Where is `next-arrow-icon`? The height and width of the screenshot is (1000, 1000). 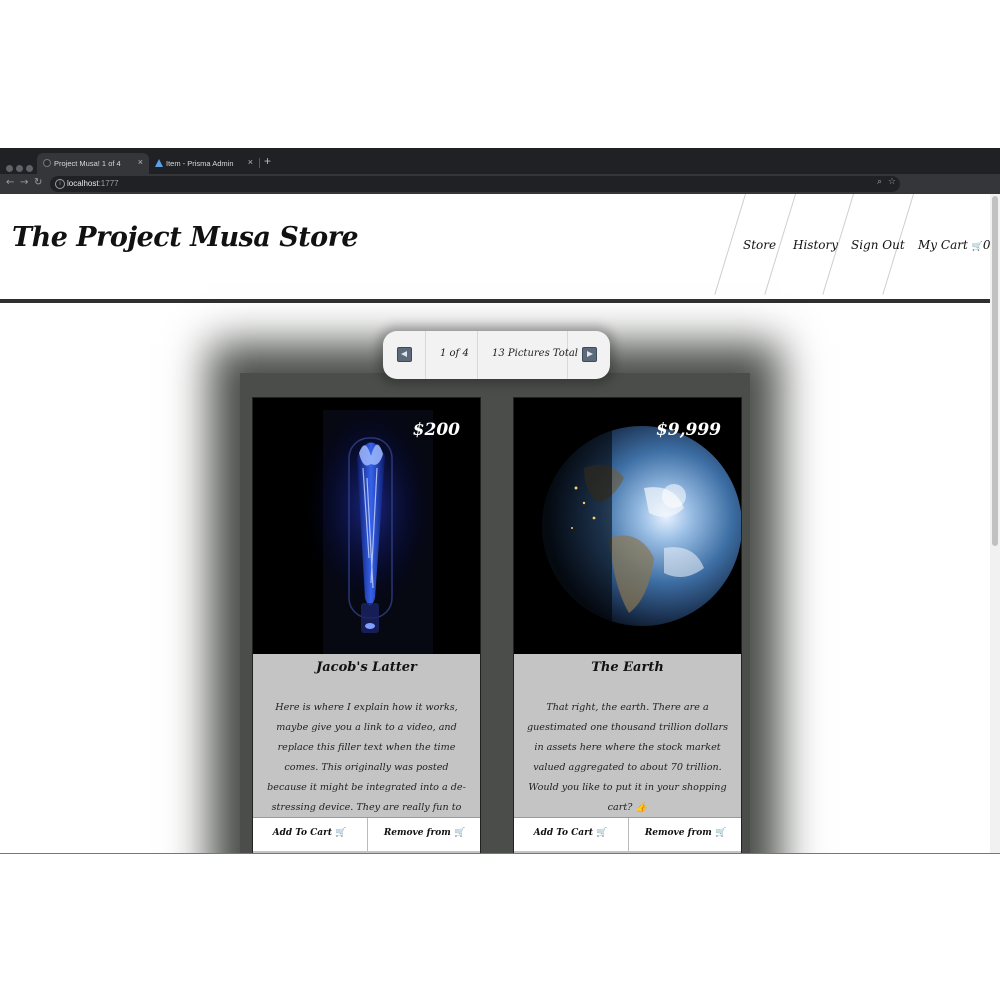
next-arrow-icon is located at coordinates (589, 354).